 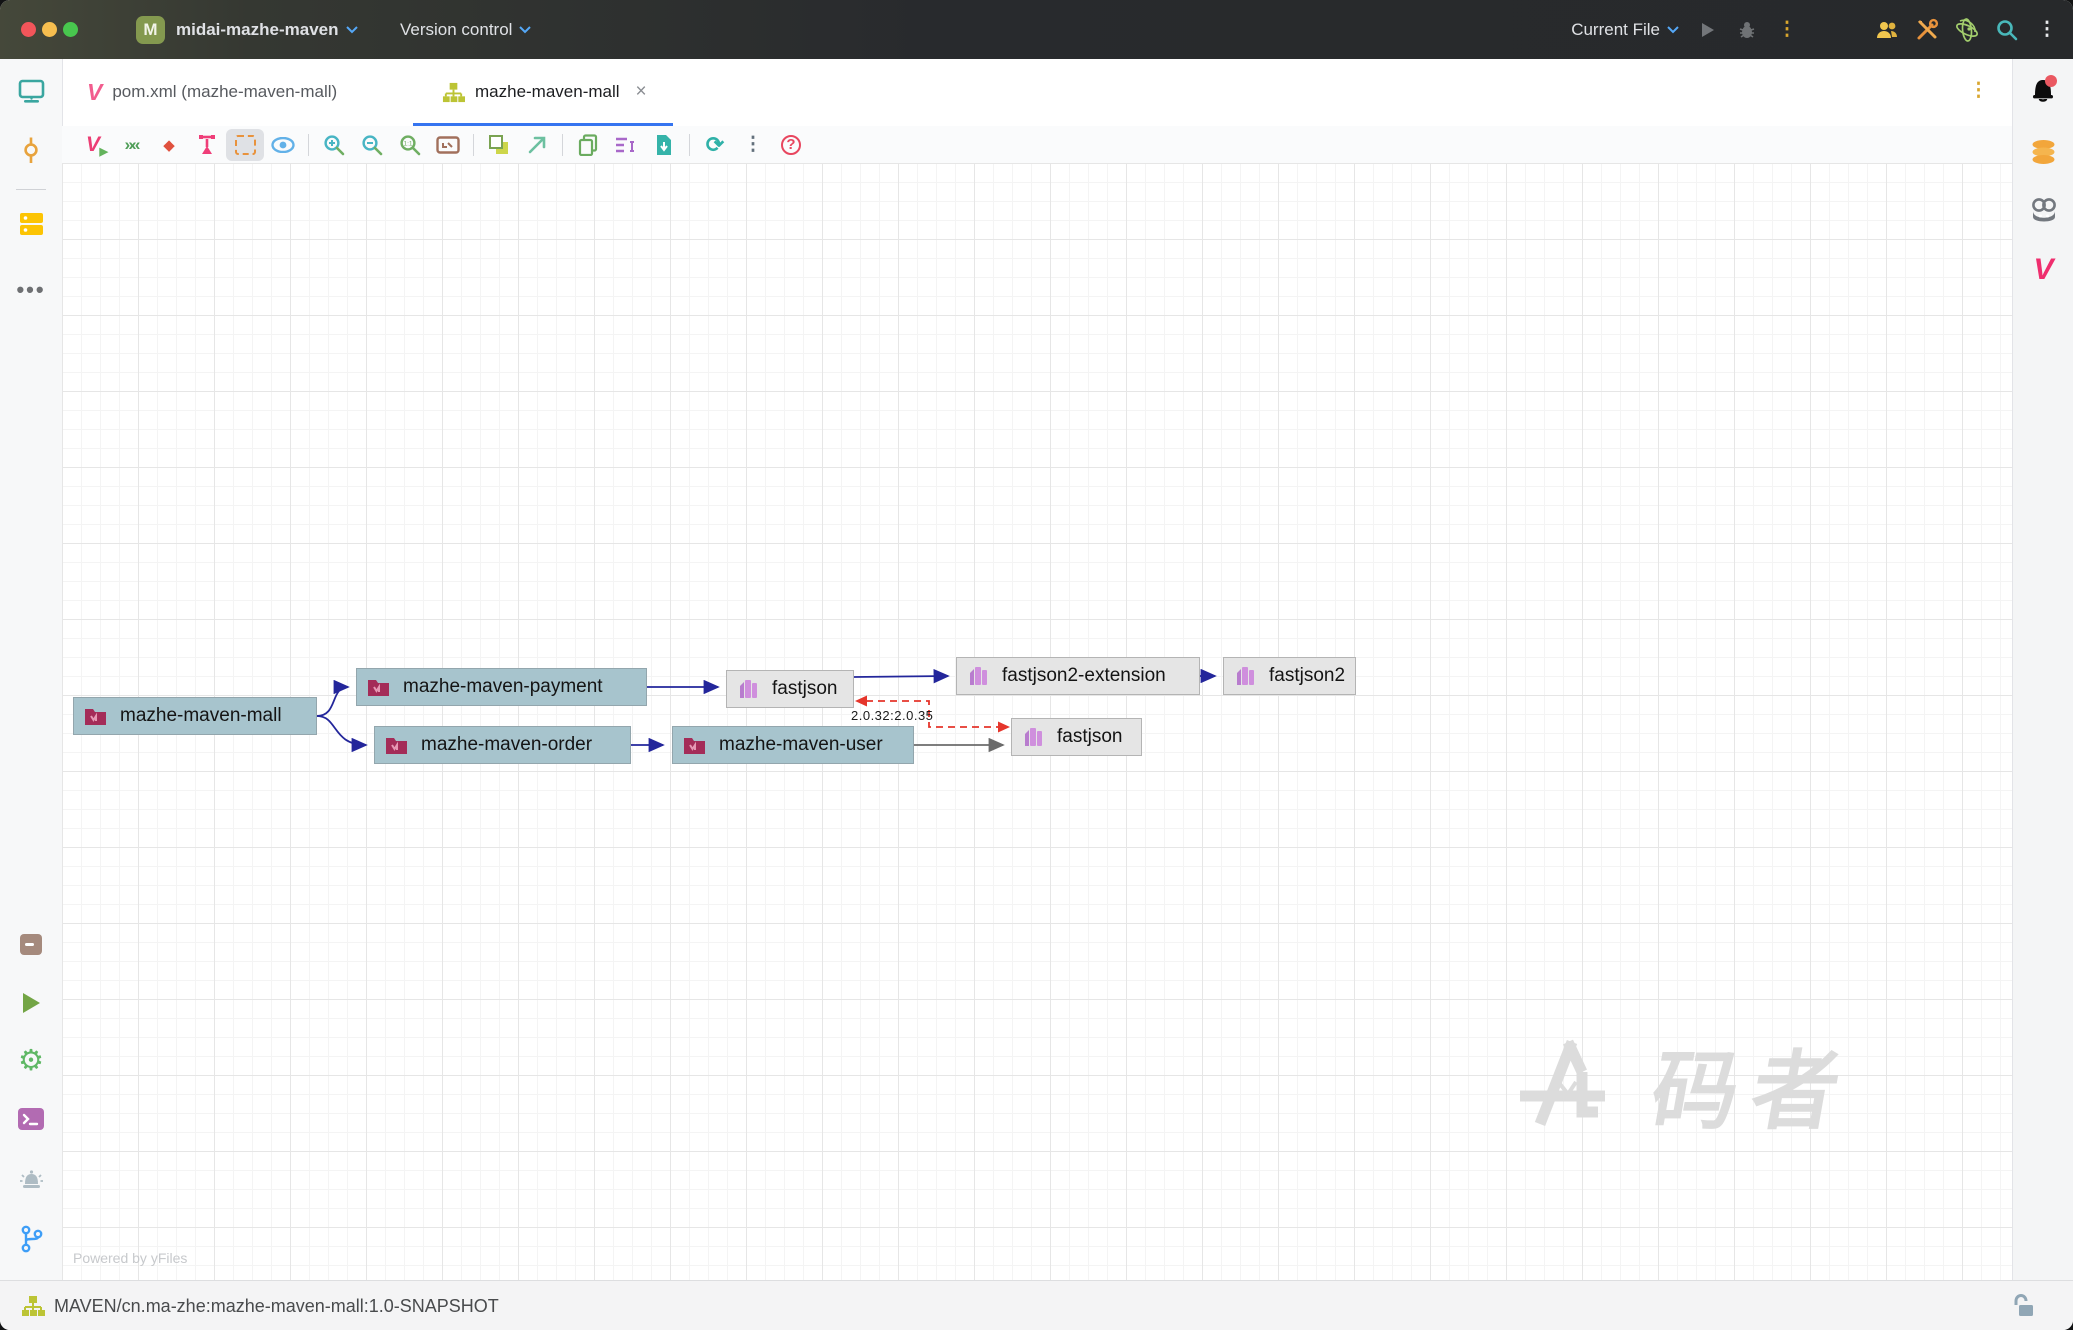 I want to click on alarm-icon, so click(x=31, y=1179).